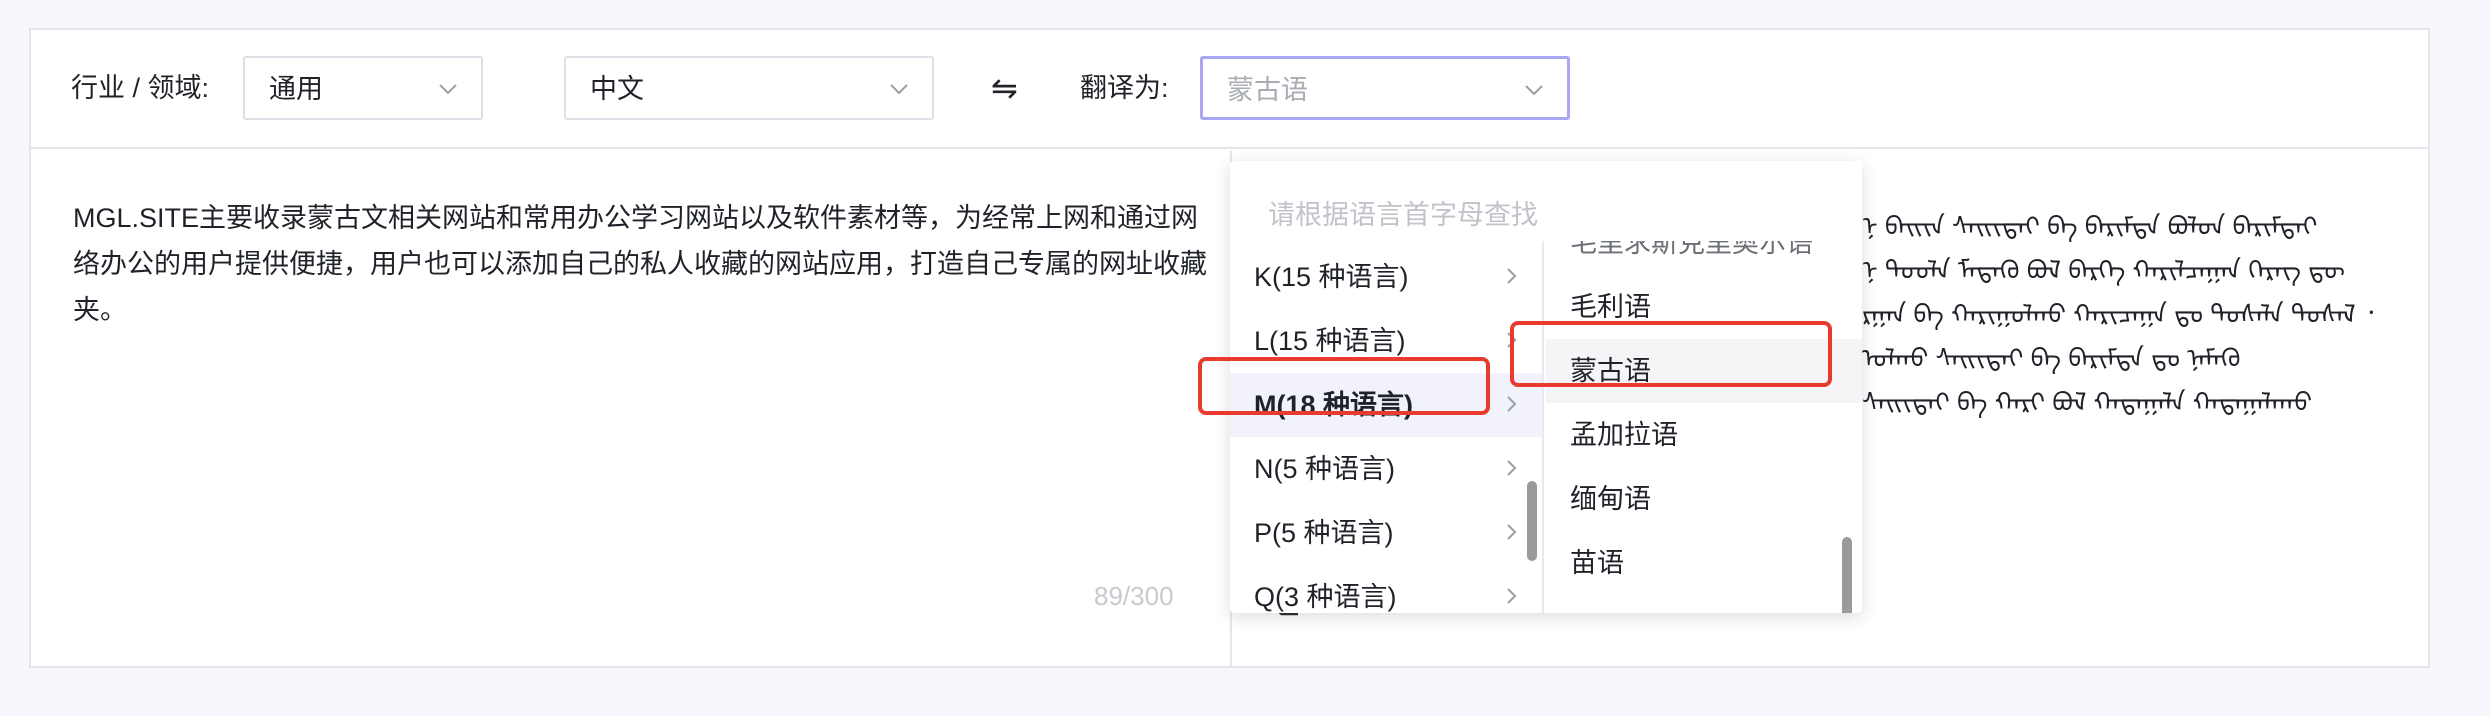  What do you see at coordinates (1124, 88) in the screenshot?
I see `translate-to-label: 翻译为:` at bounding box center [1124, 88].